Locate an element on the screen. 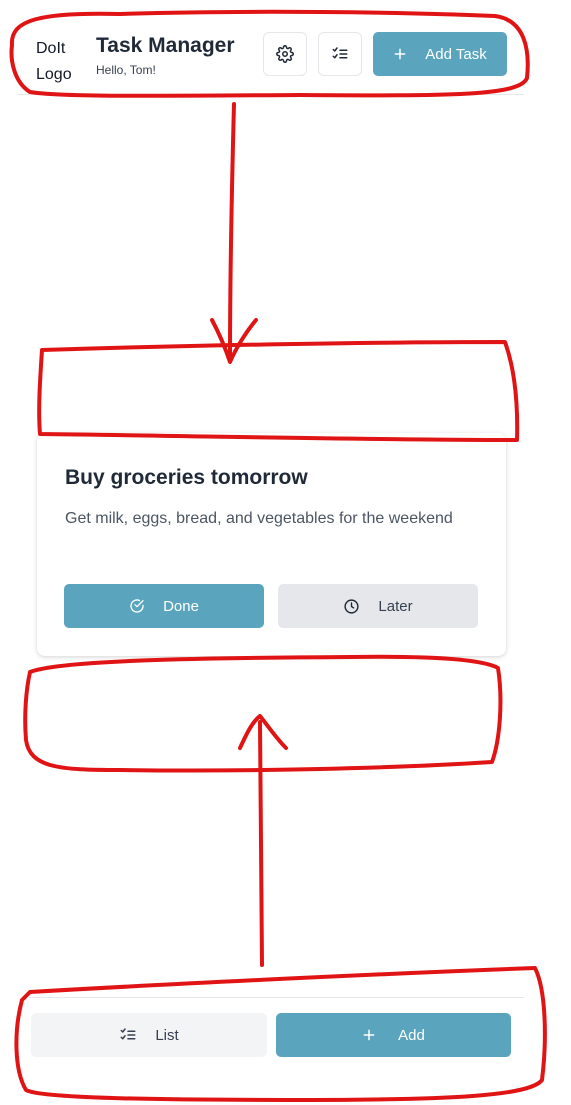 The height and width of the screenshot is (1105, 571). later-button: Later is located at coordinates (378, 606).